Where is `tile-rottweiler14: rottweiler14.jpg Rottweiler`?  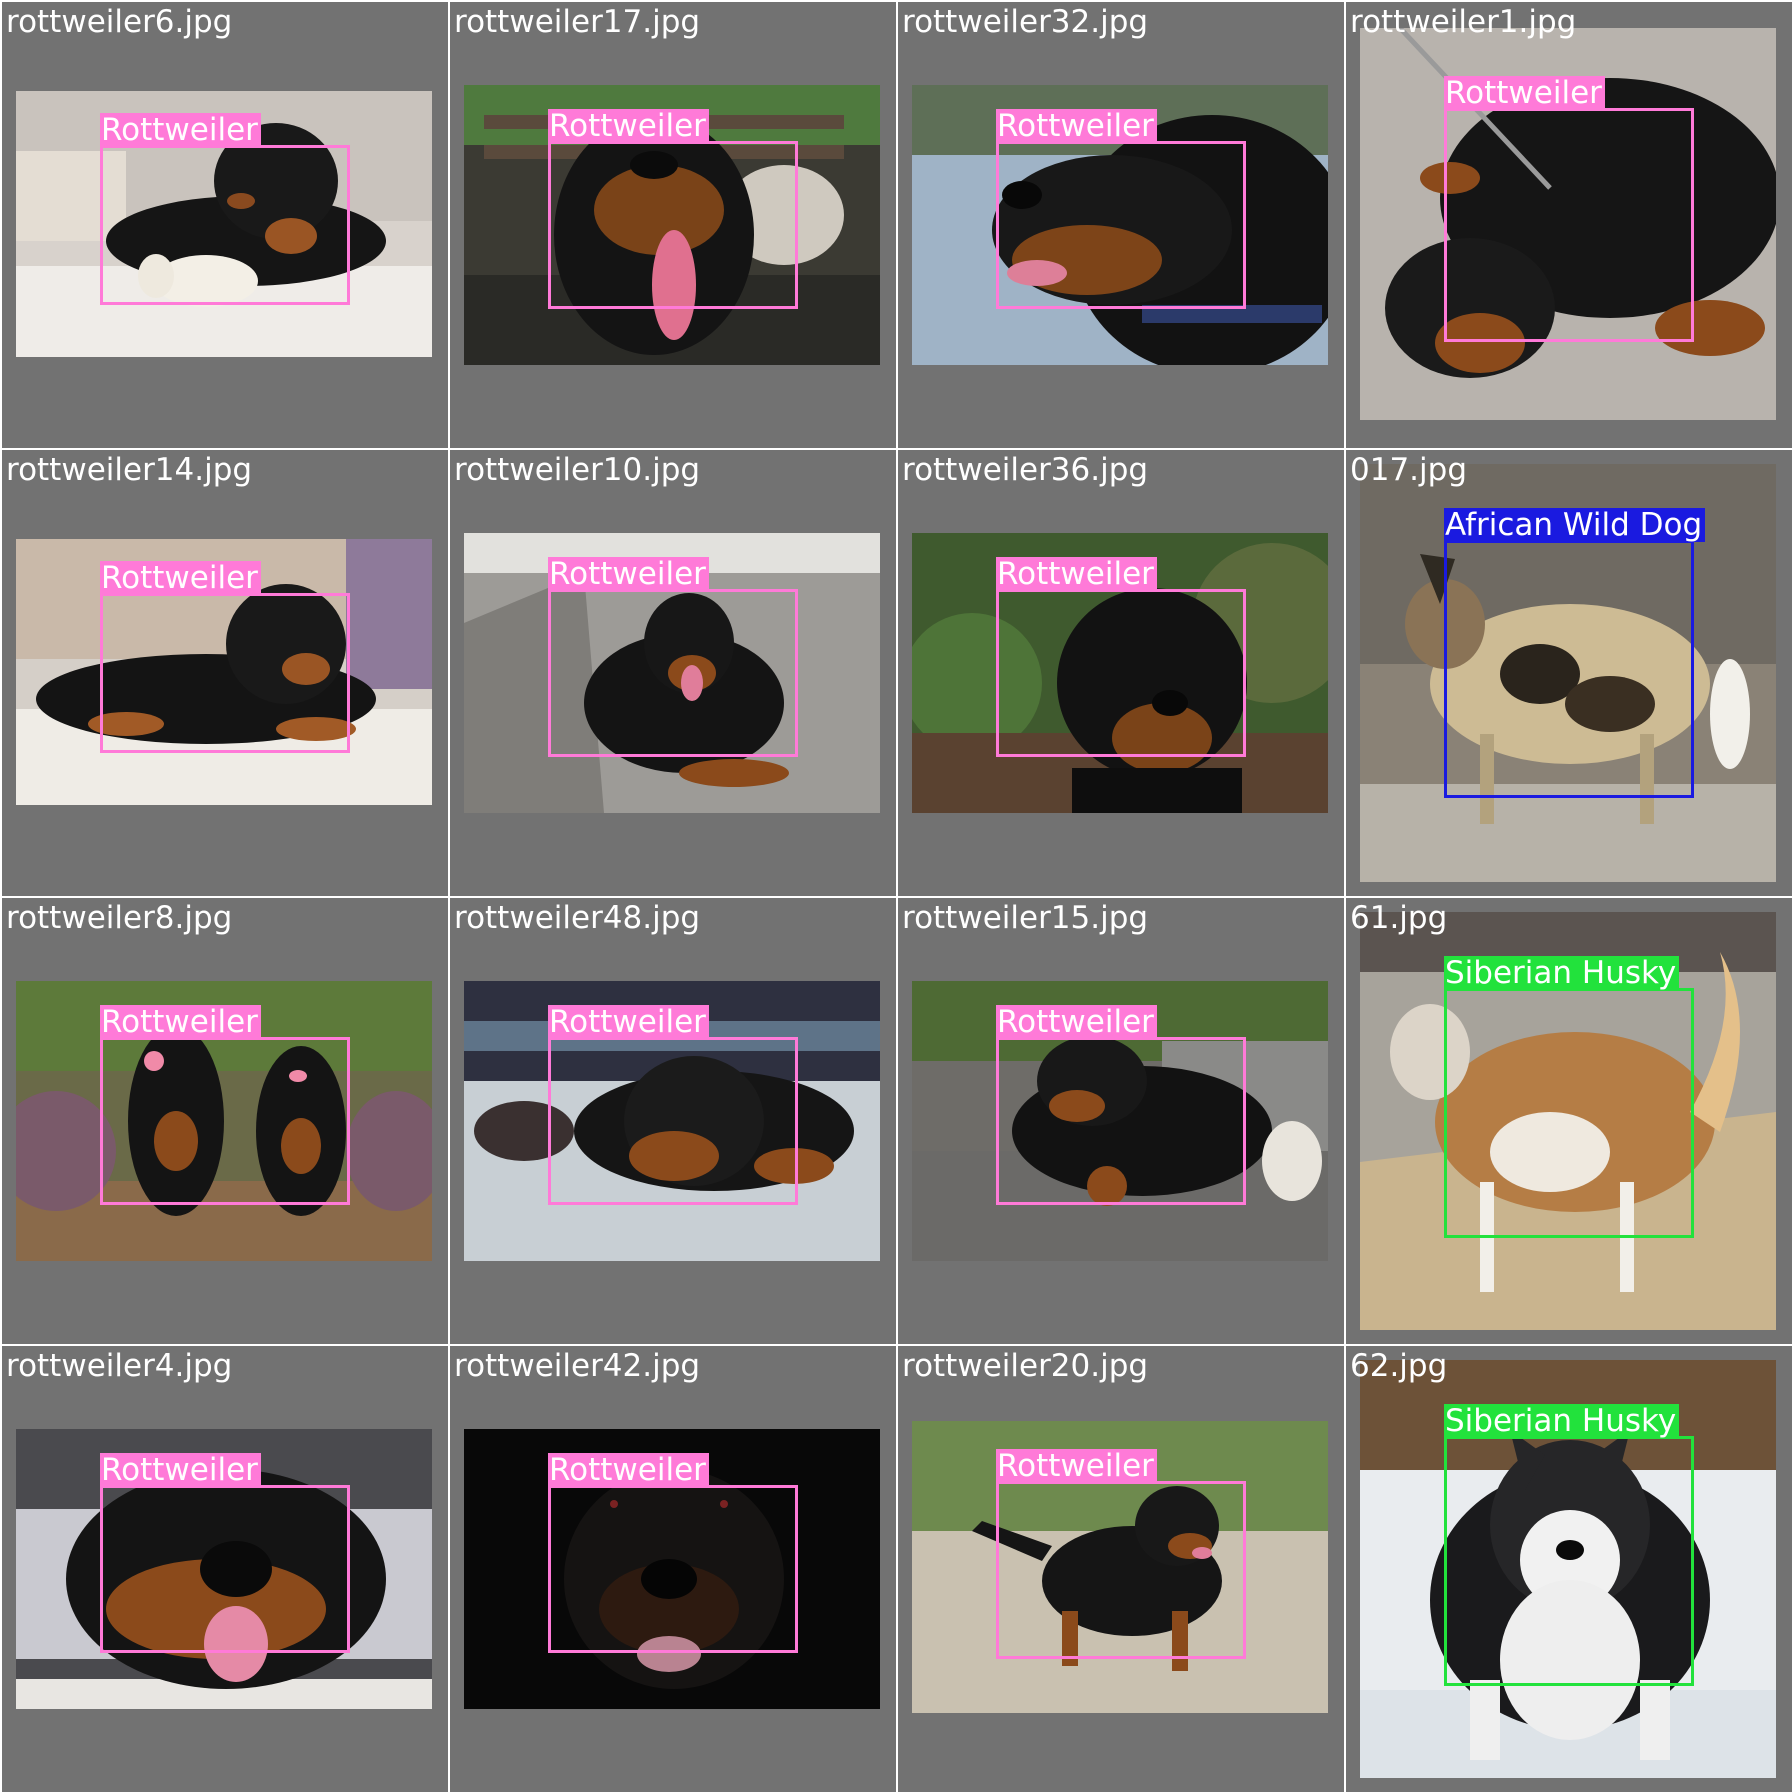
tile-rottweiler14: rottweiler14.jpg Rottweiler is located at coordinates (225, 673).